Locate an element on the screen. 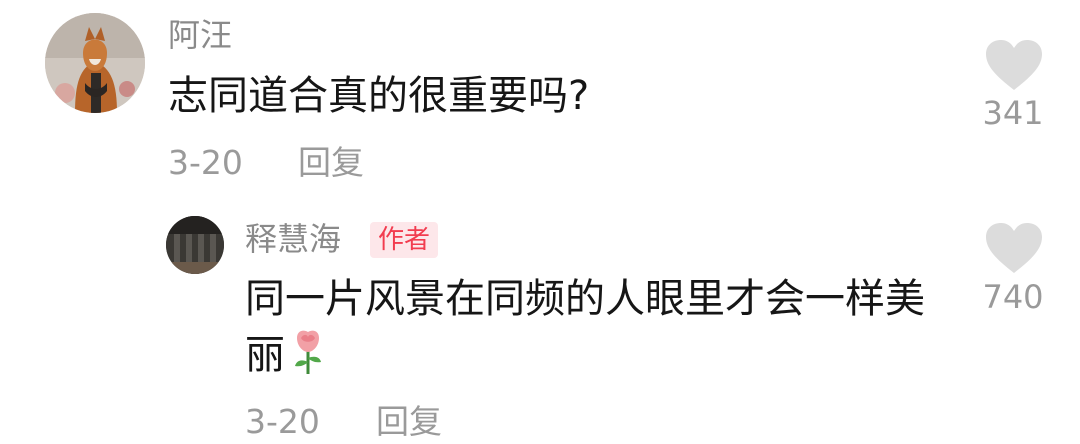 The image size is (1080, 444). comment-author: 阿汪 is located at coordinates (200, 35).